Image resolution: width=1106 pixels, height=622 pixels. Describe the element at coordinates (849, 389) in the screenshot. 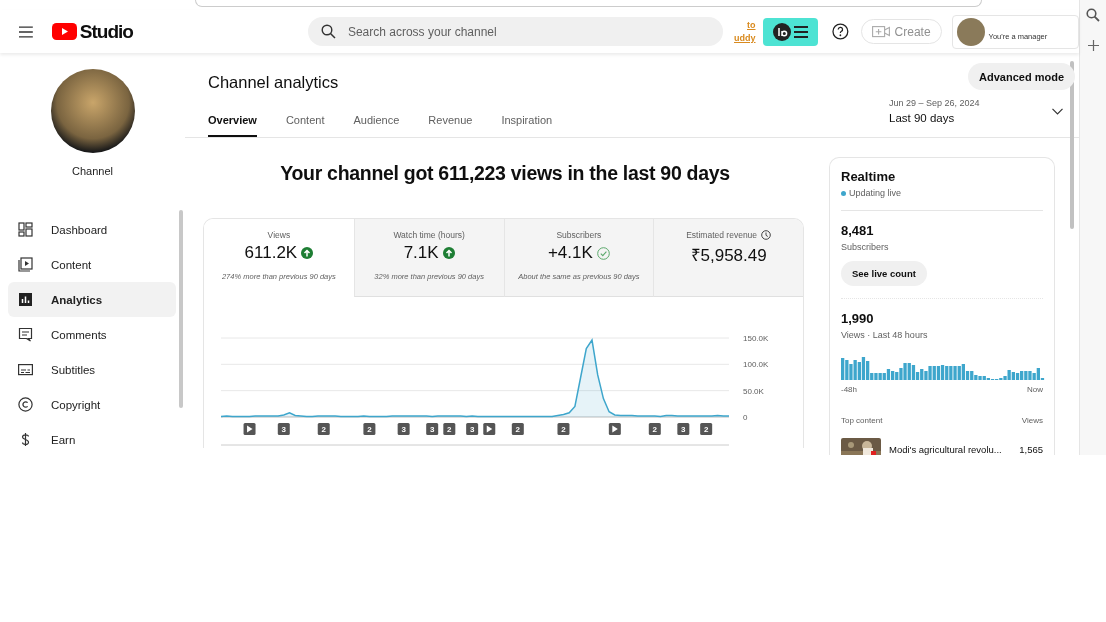

I see `axis-label: -48h` at that location.